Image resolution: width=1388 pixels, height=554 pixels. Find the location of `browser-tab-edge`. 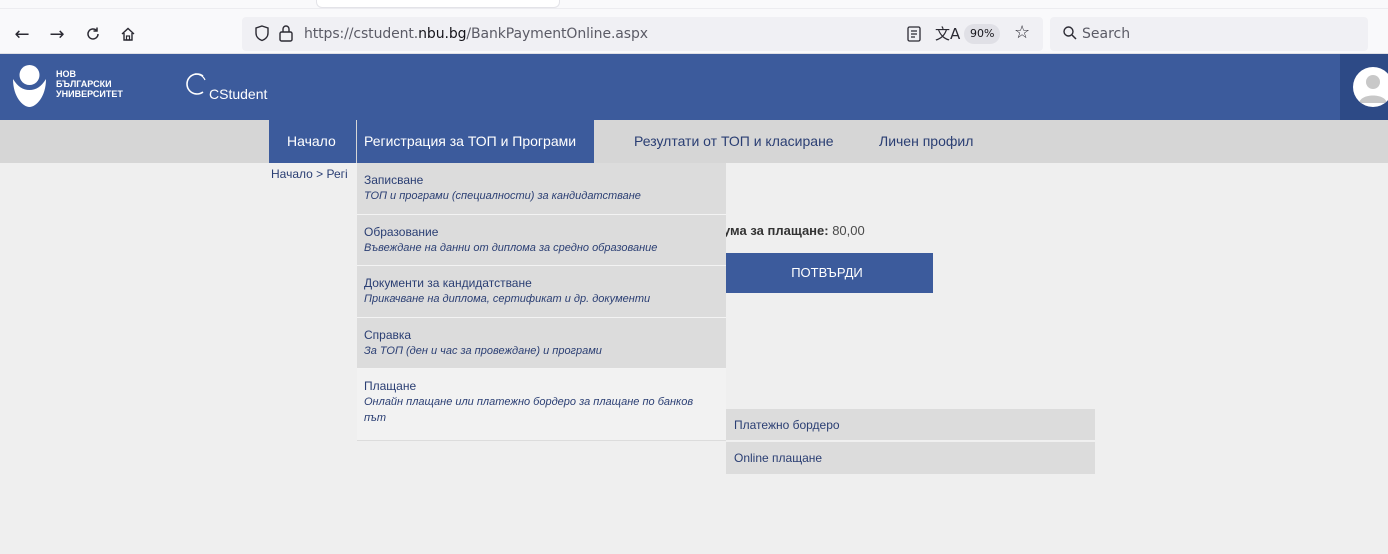

browser-tab-edge is located at coordinates (438, 4).